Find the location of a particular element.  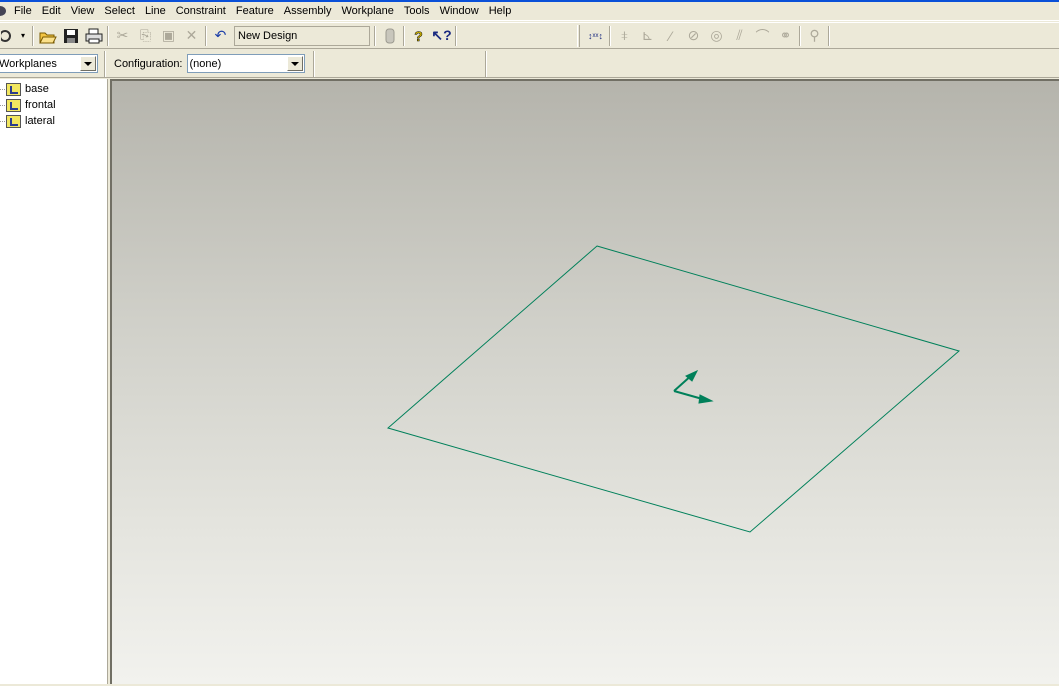

menu-window: Window is located at coordinates (459, 11).